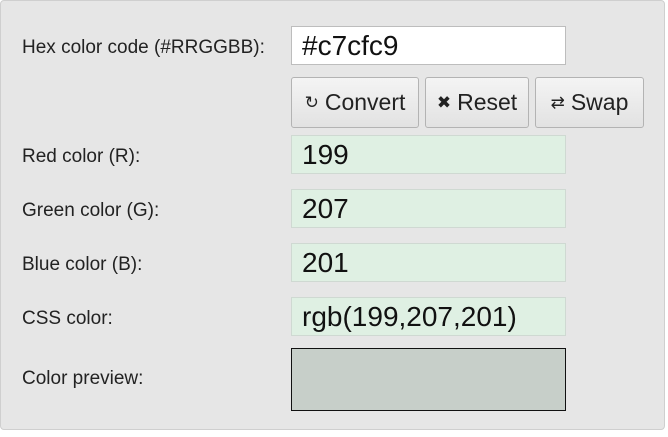  What do you see at coordinates (143, 47) in the screenshot?
I see `hex-label: Hex color code (#RRGGBB):` at bounding box center [143, 47].